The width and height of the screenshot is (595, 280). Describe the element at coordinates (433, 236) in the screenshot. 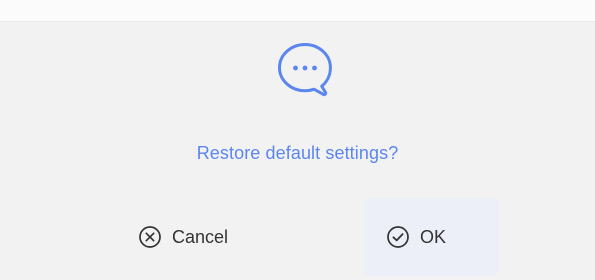

I see `ok-button-label: OK` at that location.